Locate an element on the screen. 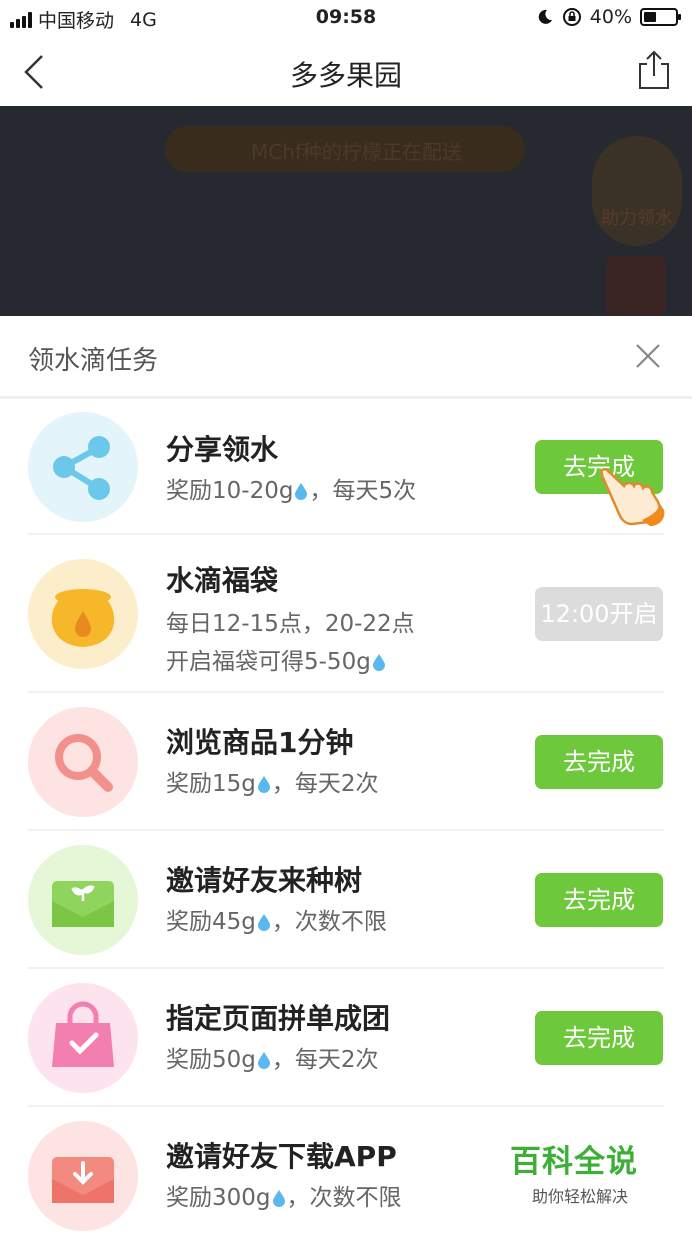 Image resolution: width=692 pixels, height=1235 pixels. status-bar: 中国移动 4G 09:58 40% is located at coordinates (346, 18).